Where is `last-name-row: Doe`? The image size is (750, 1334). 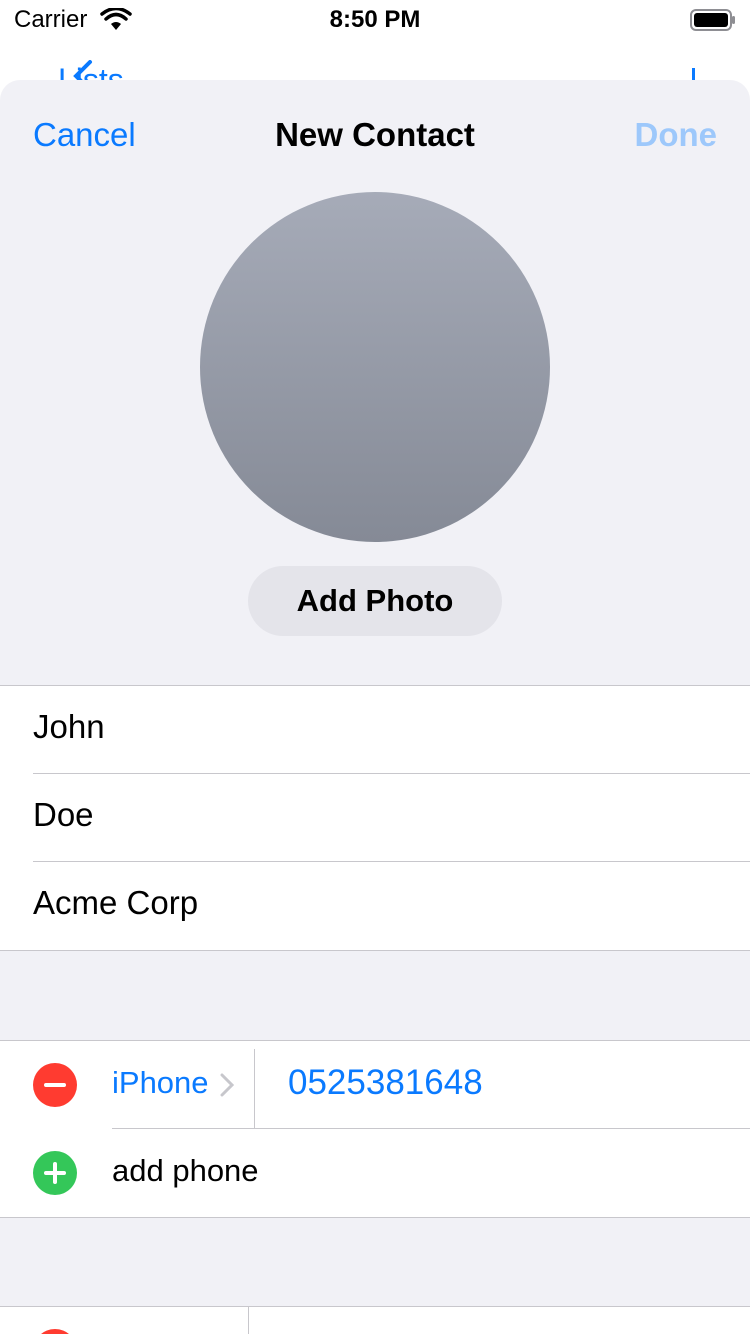
last-name-row: Doe is located at coordinates (375, 818).